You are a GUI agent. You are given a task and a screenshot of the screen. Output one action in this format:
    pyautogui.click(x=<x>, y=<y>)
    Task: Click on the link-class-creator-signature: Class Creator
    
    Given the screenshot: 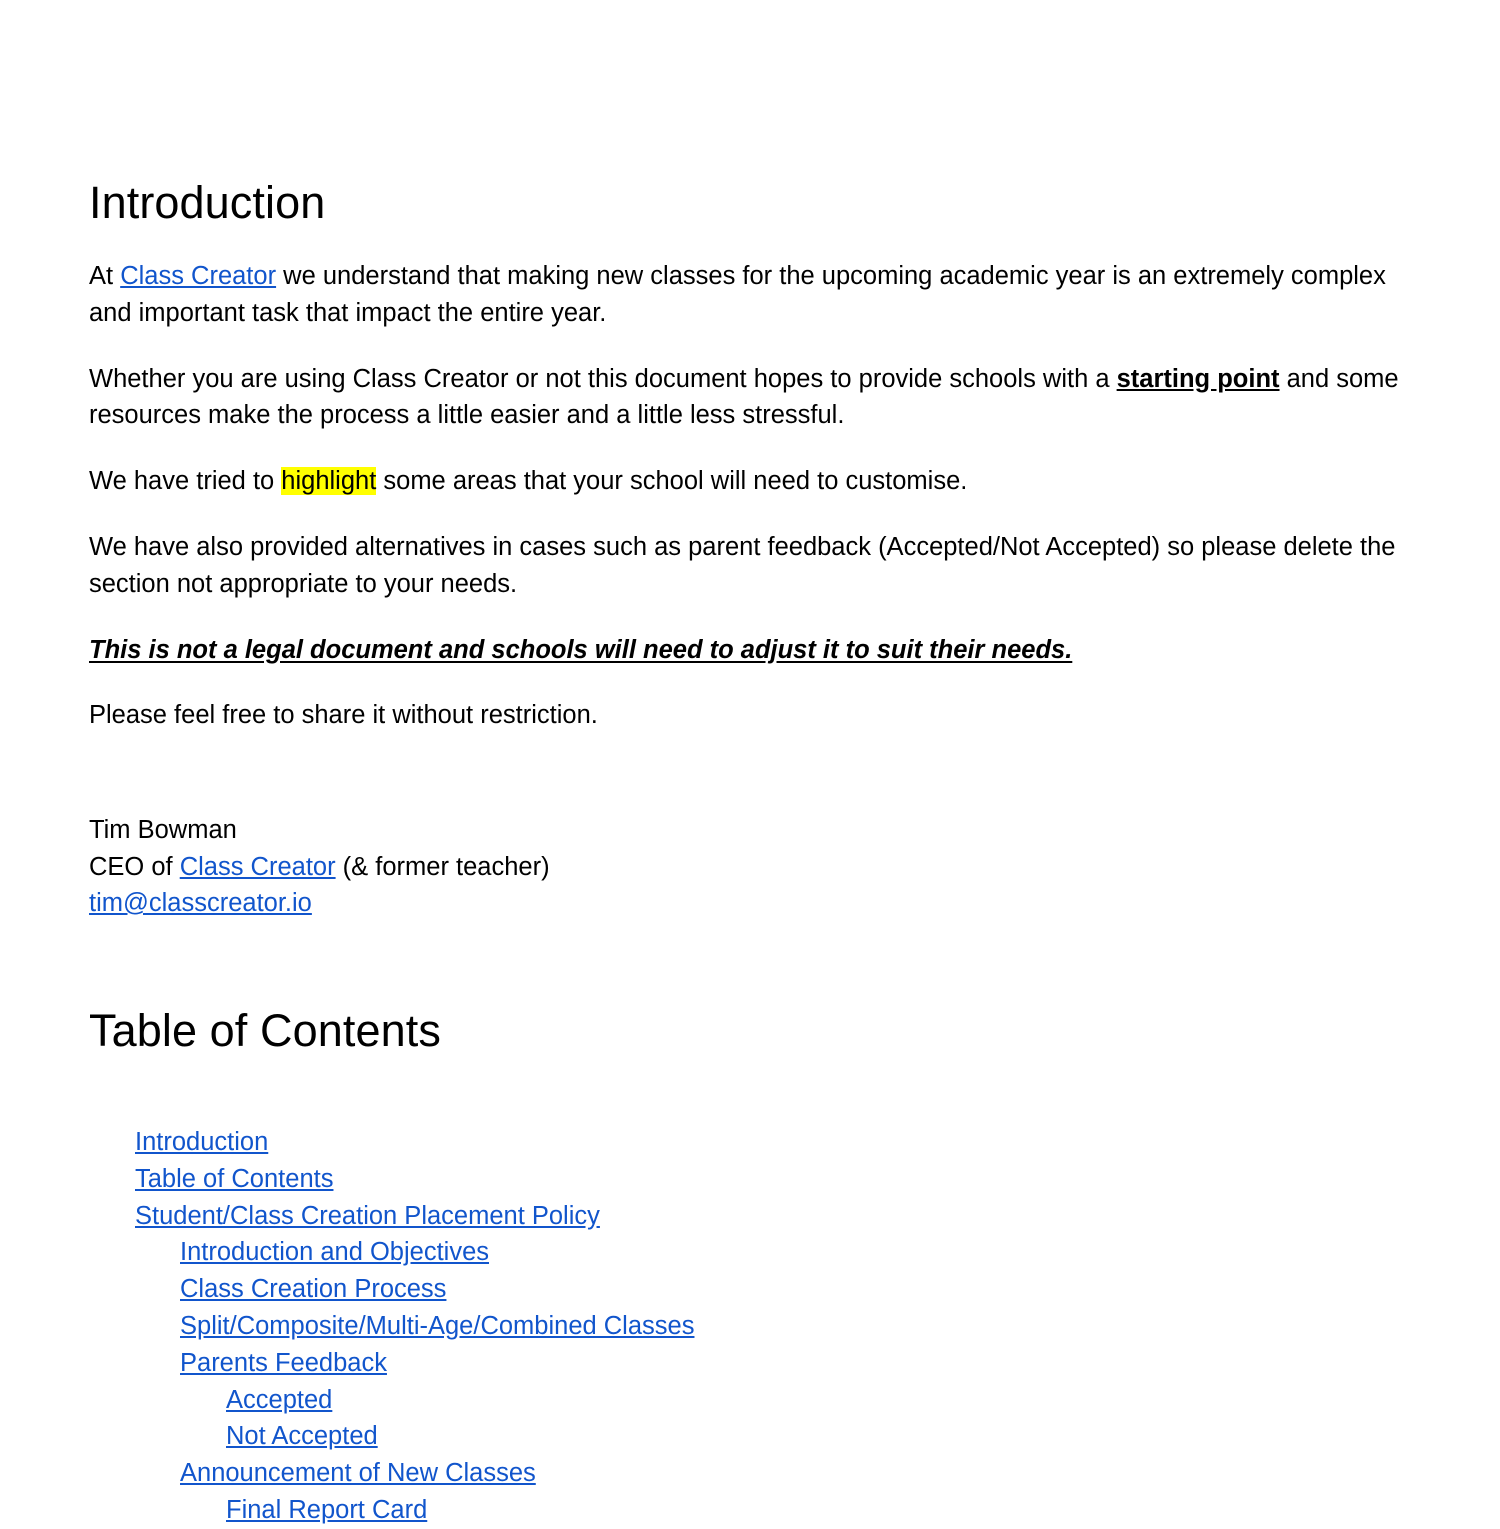 What is the action you would take?
    pyautogui.click(x=258, y=867)
    